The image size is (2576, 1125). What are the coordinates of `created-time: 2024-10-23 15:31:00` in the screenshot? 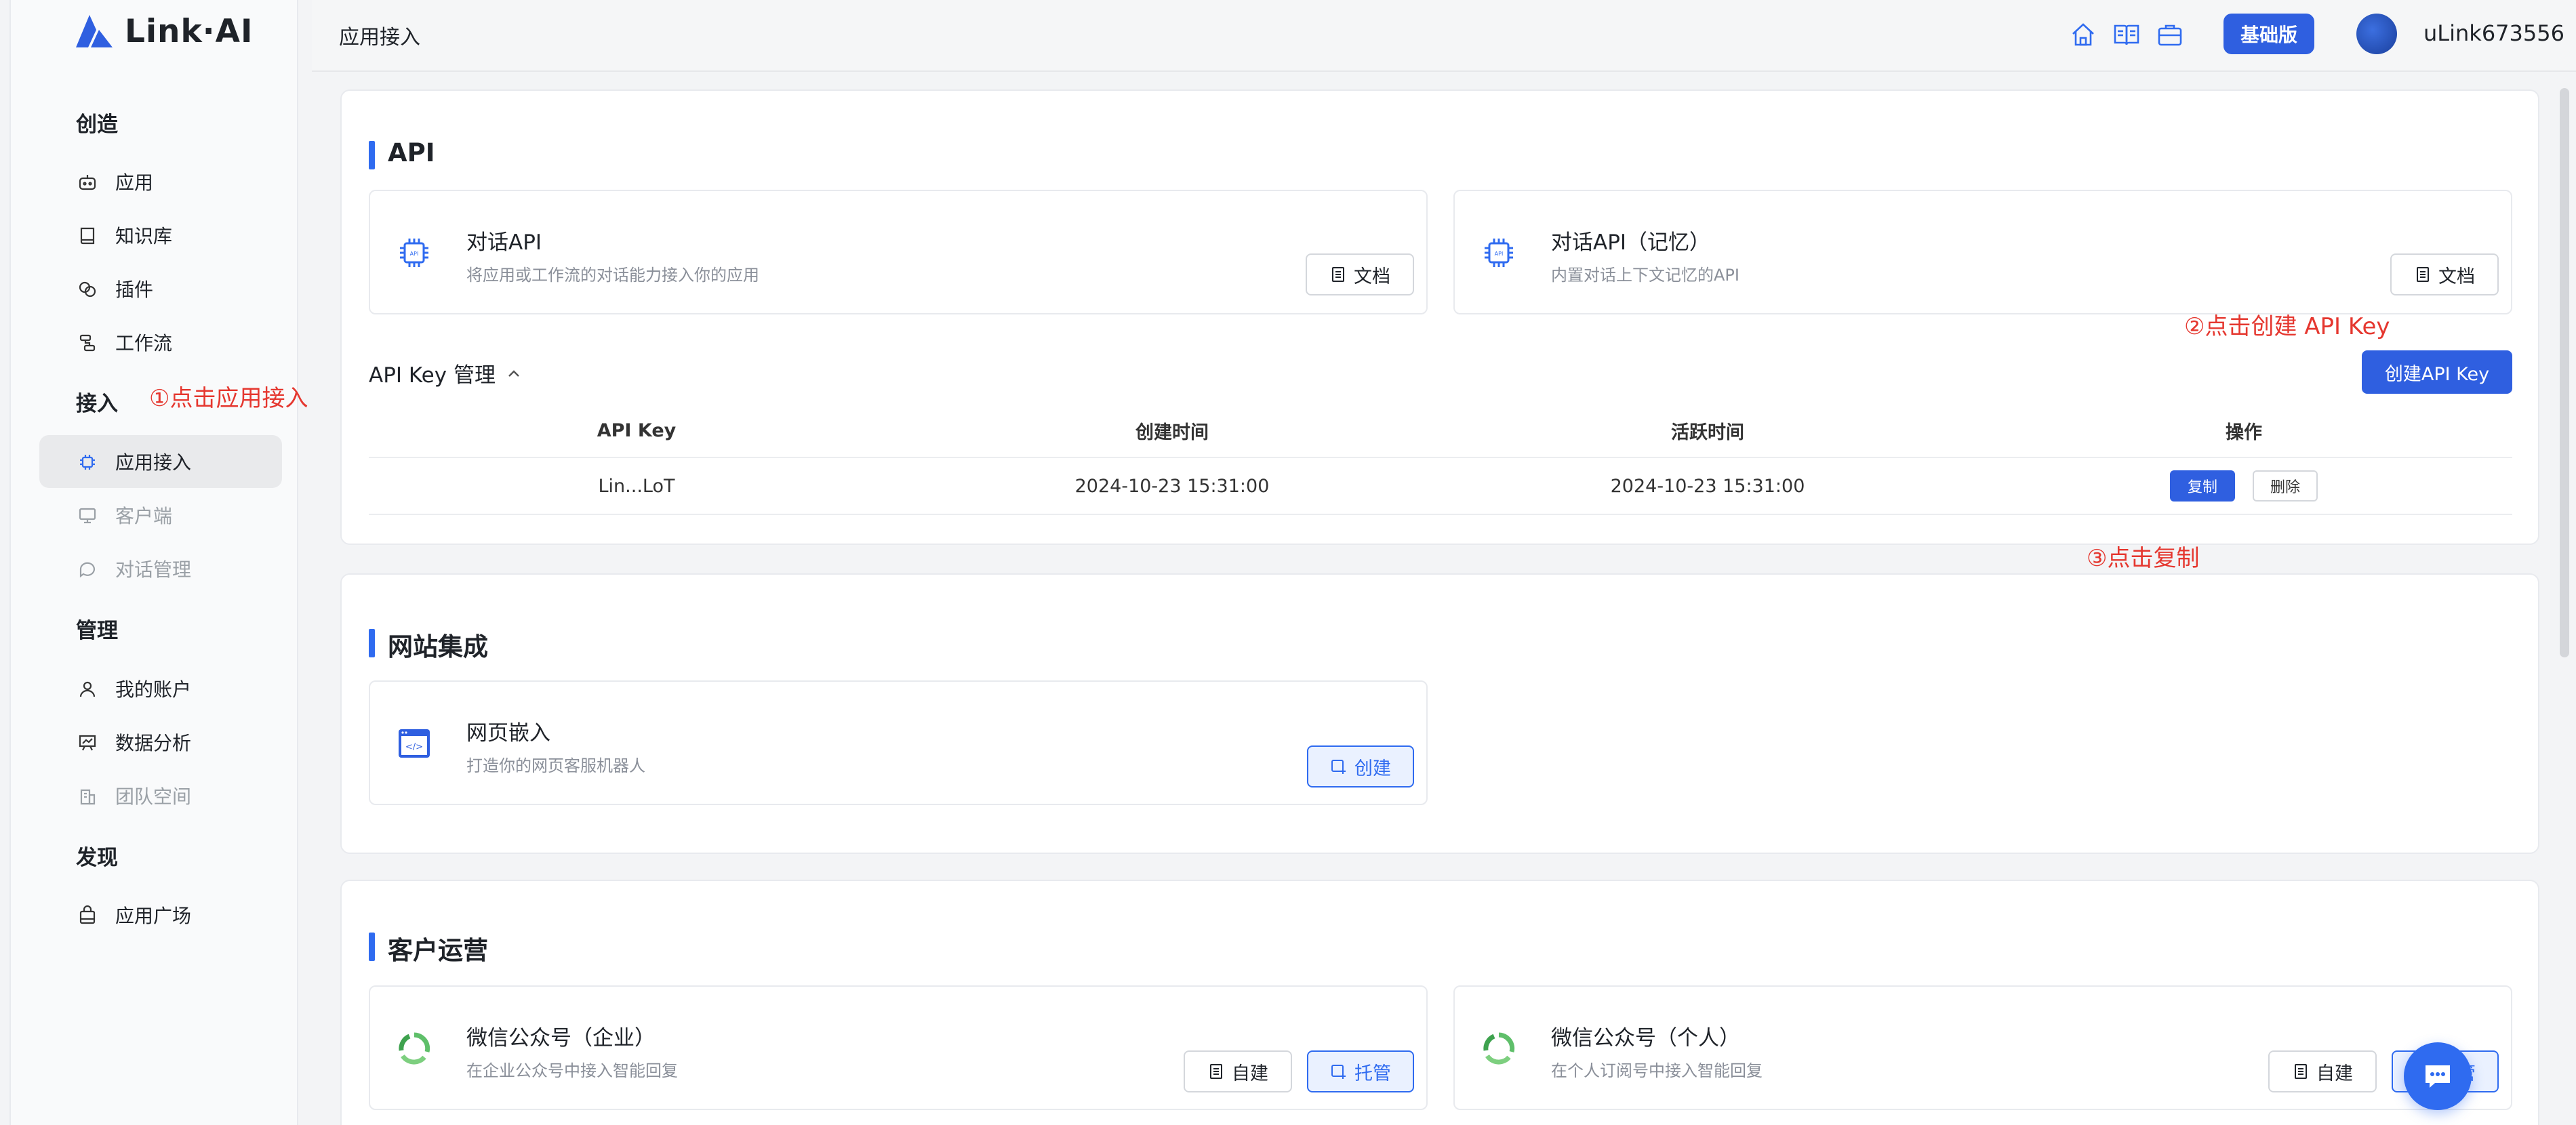 It's located at (1172, 486).